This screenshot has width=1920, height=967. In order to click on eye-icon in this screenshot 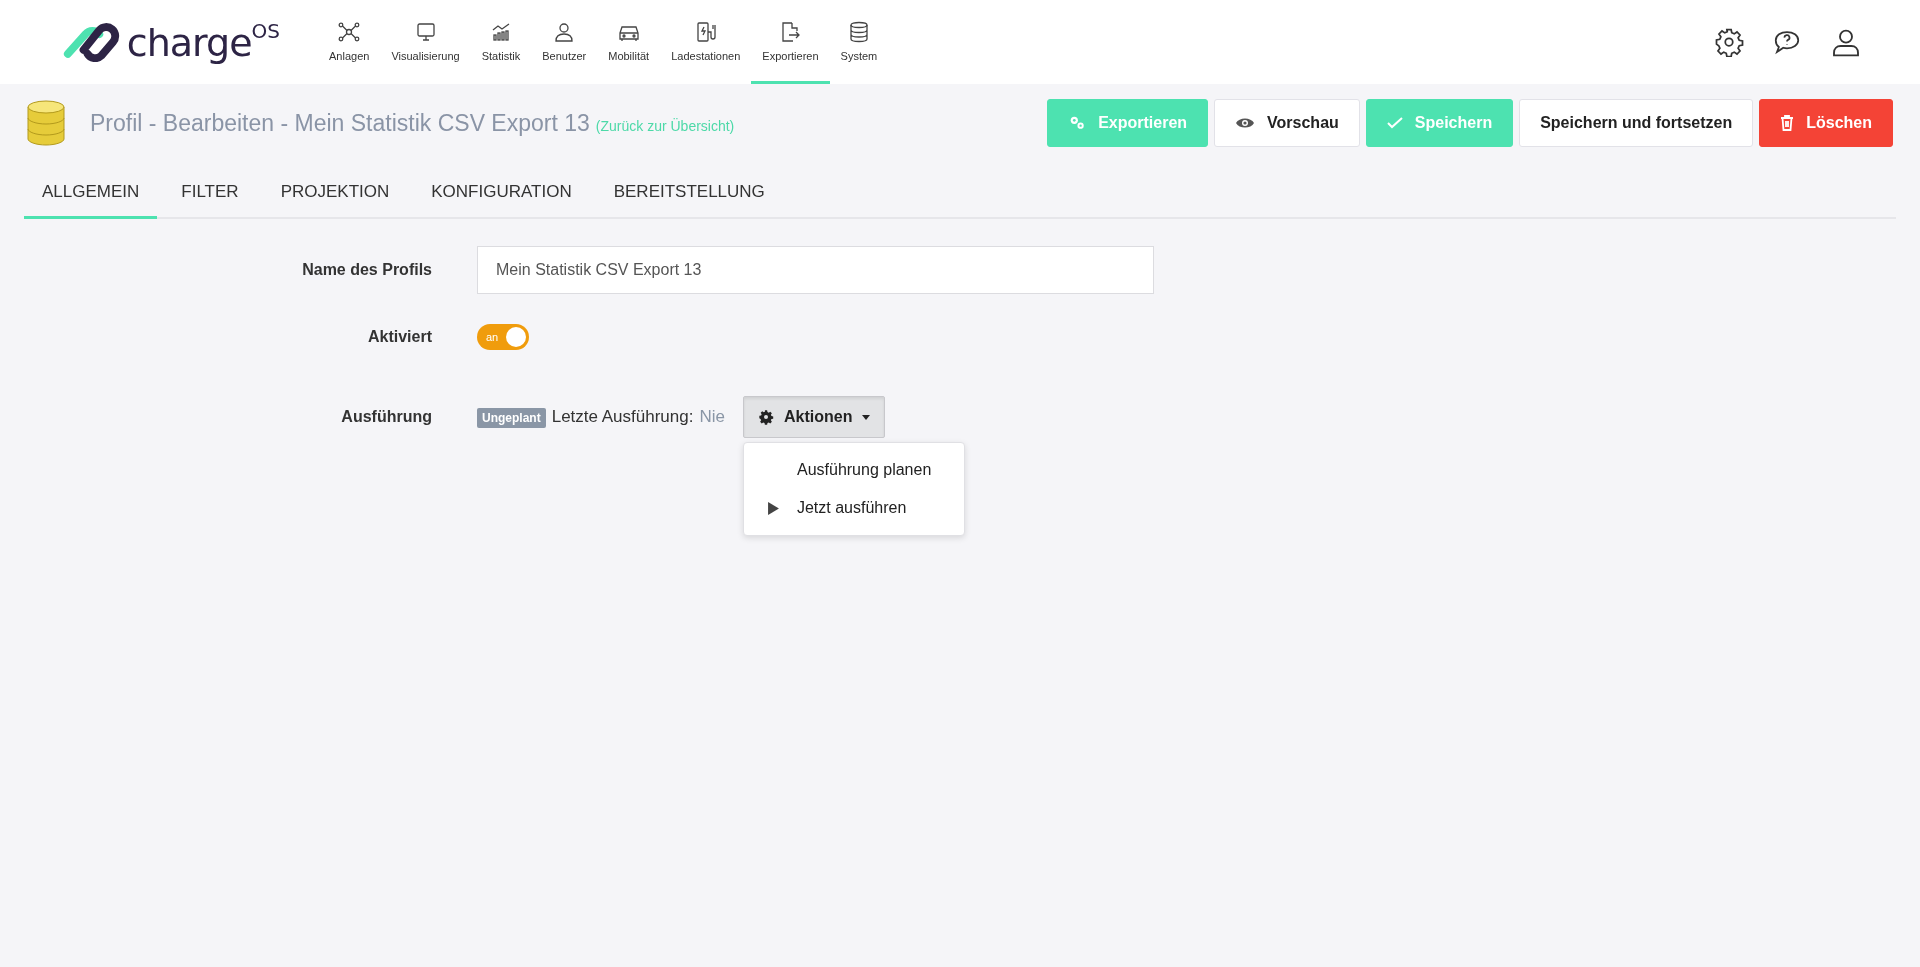, I will do `click(1245, 123)`.